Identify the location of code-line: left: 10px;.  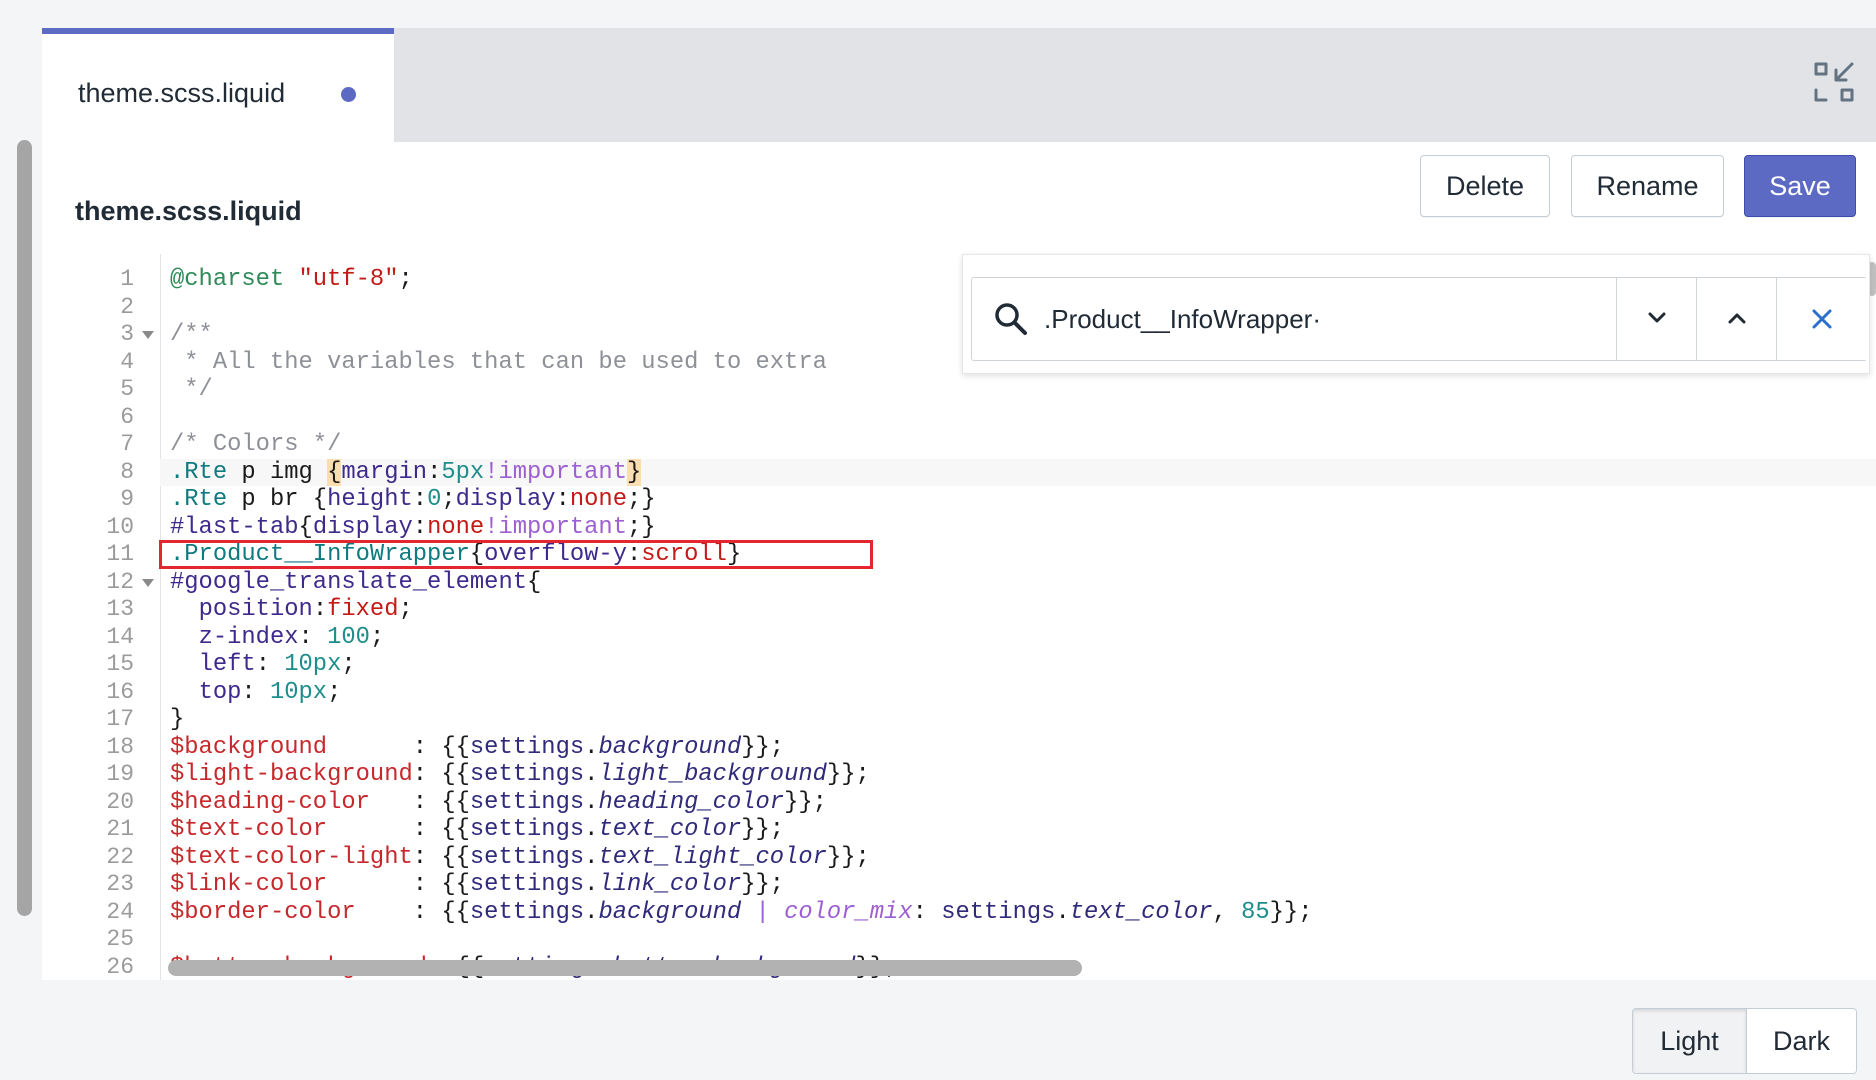
(1013, 665).